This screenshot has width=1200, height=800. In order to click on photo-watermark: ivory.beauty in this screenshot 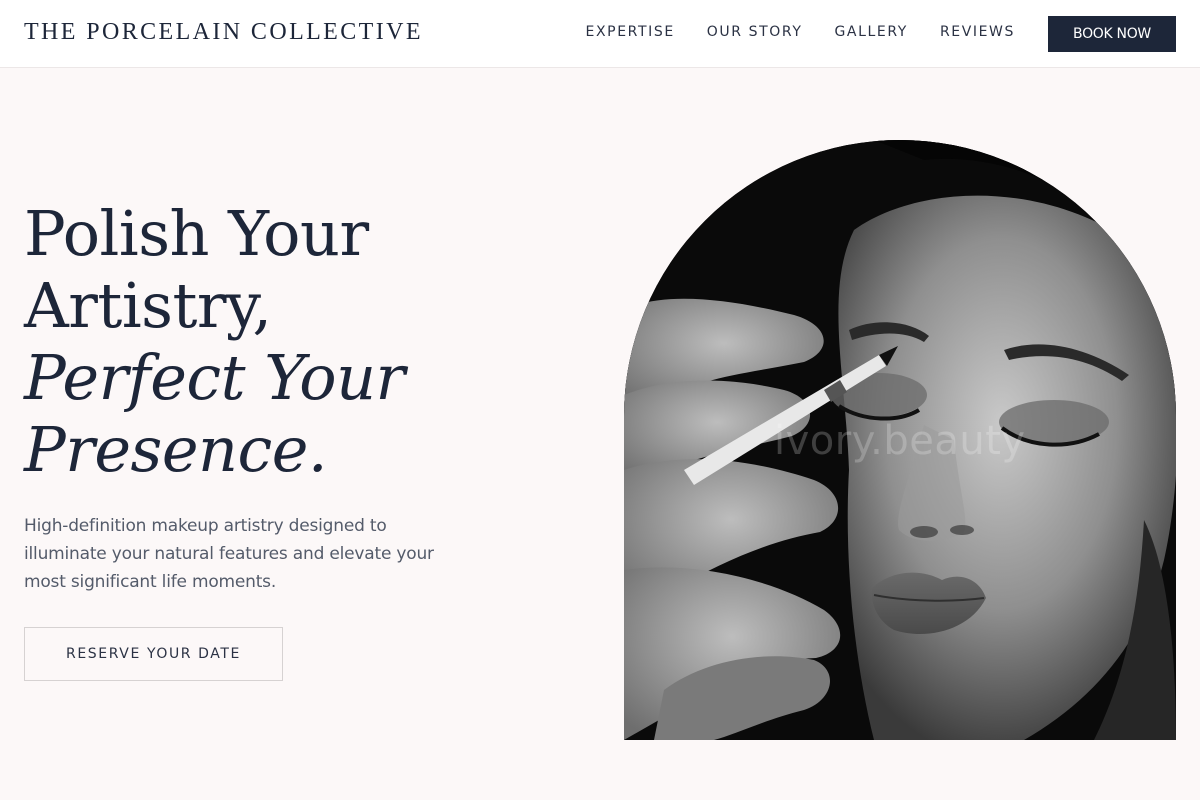, I will do `click(900, 441)`.